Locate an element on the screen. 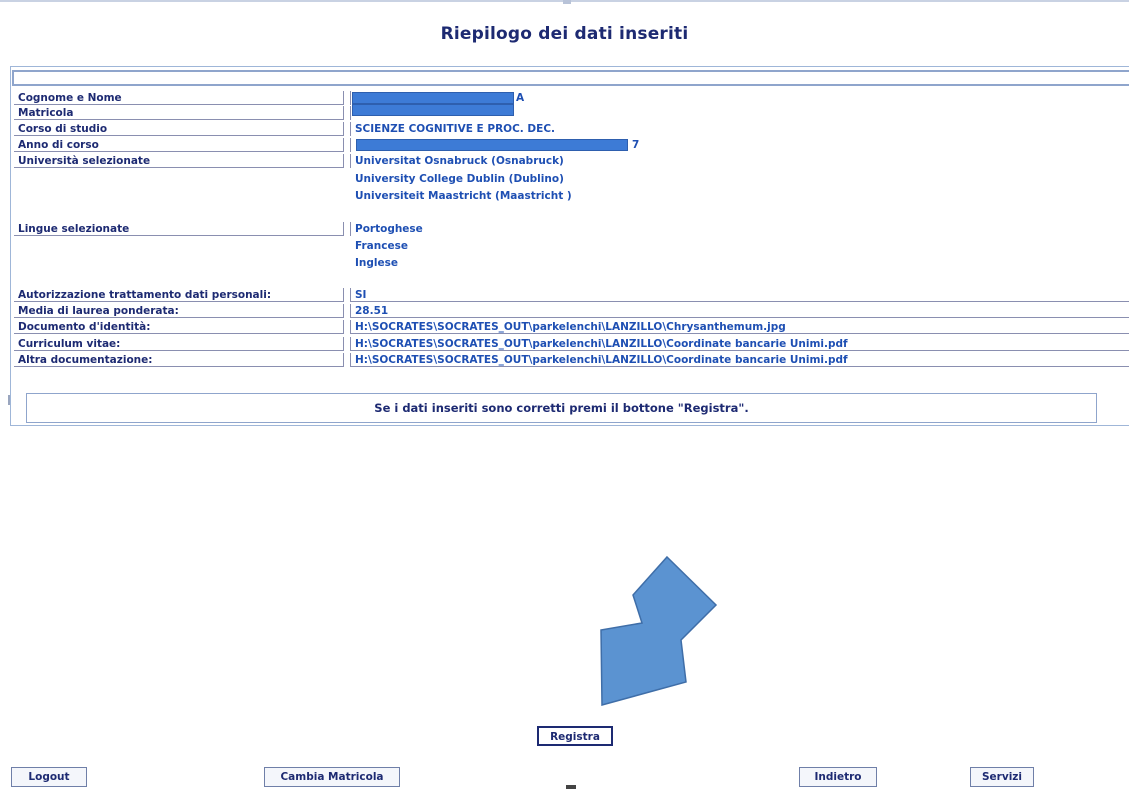 The height and width of the screenshot is (789, 1129). label-media-laurea: Media di laurea ponderata: is located at coordinates (179, 311).